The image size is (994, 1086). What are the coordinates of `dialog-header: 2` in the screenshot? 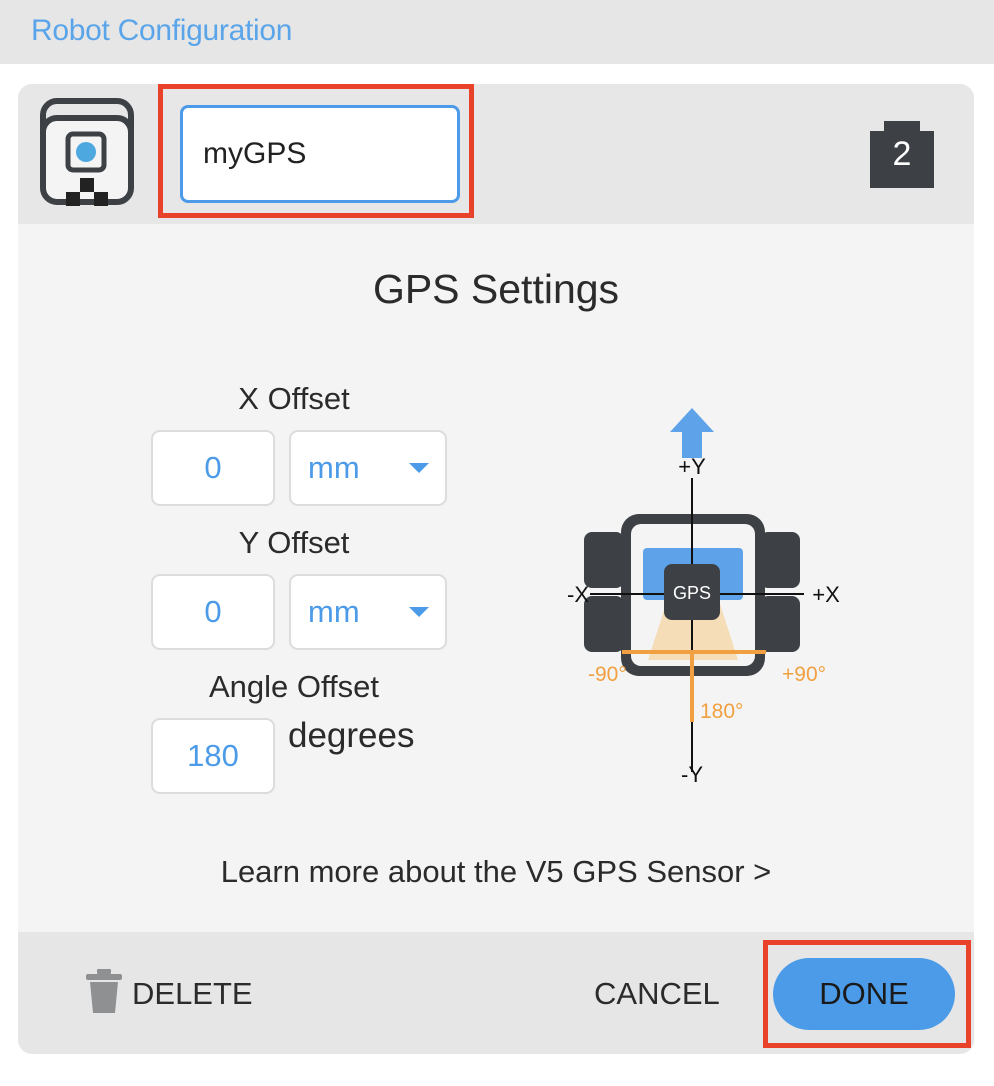 It's located at (496, 154).